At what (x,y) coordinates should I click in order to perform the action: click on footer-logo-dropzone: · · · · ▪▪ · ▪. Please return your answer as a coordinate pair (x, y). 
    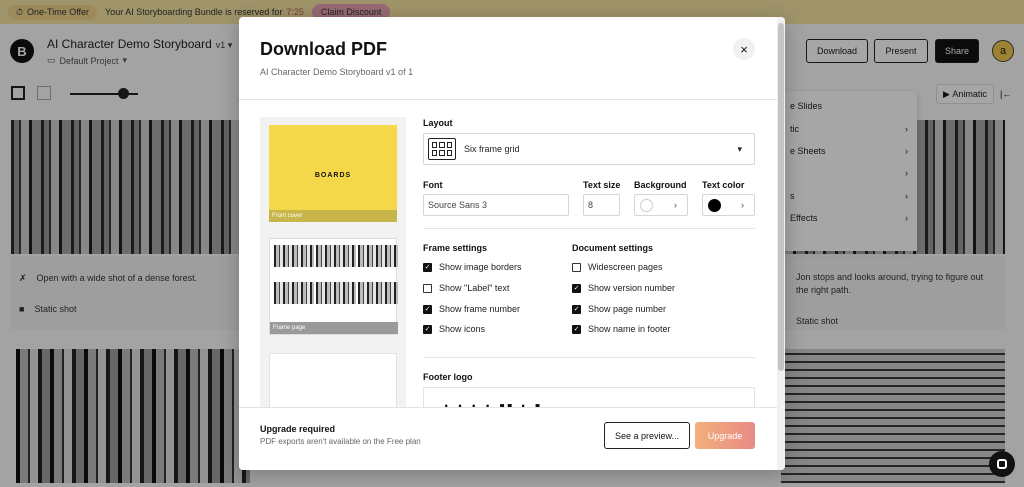
    Looking at the image, I should click on (589, 397).